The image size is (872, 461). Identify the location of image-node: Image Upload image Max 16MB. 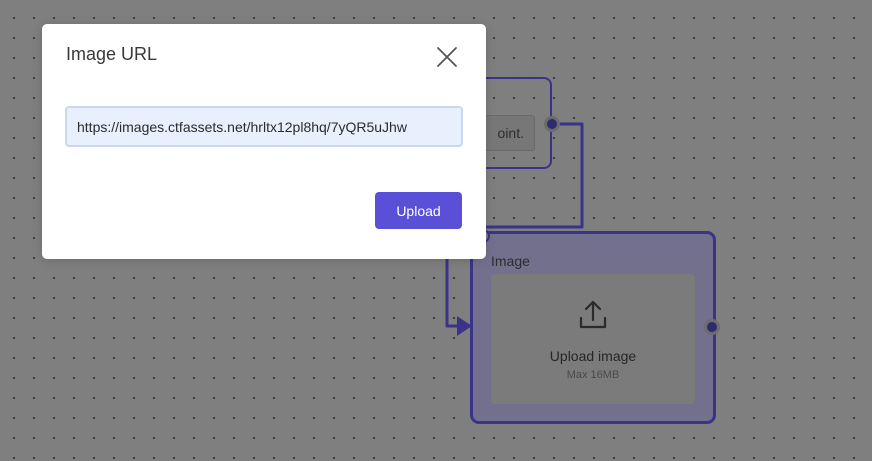
(593, 327).